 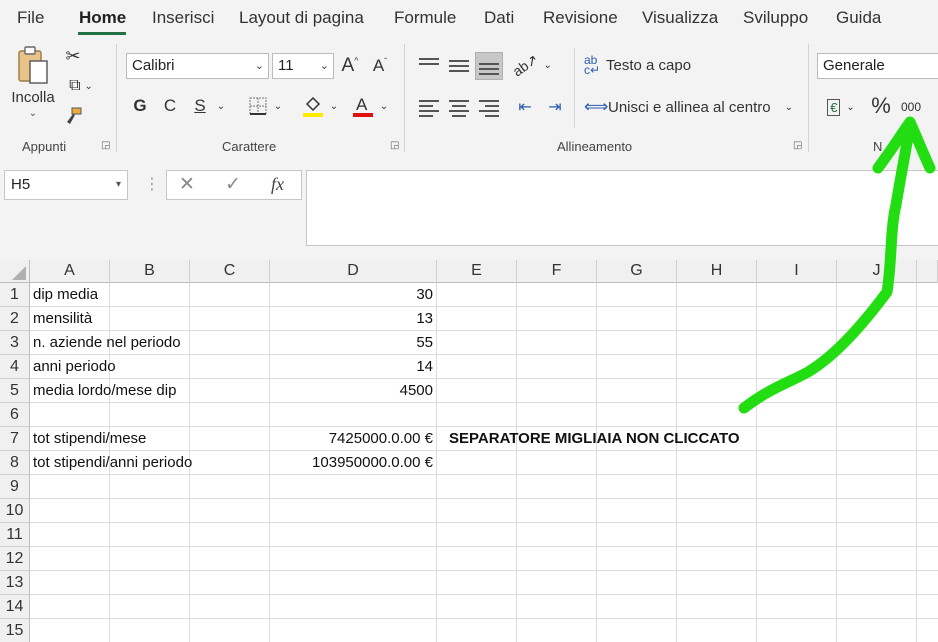 I want to click on tab-visualizza: Visualizza, so click(x=680, y=18).